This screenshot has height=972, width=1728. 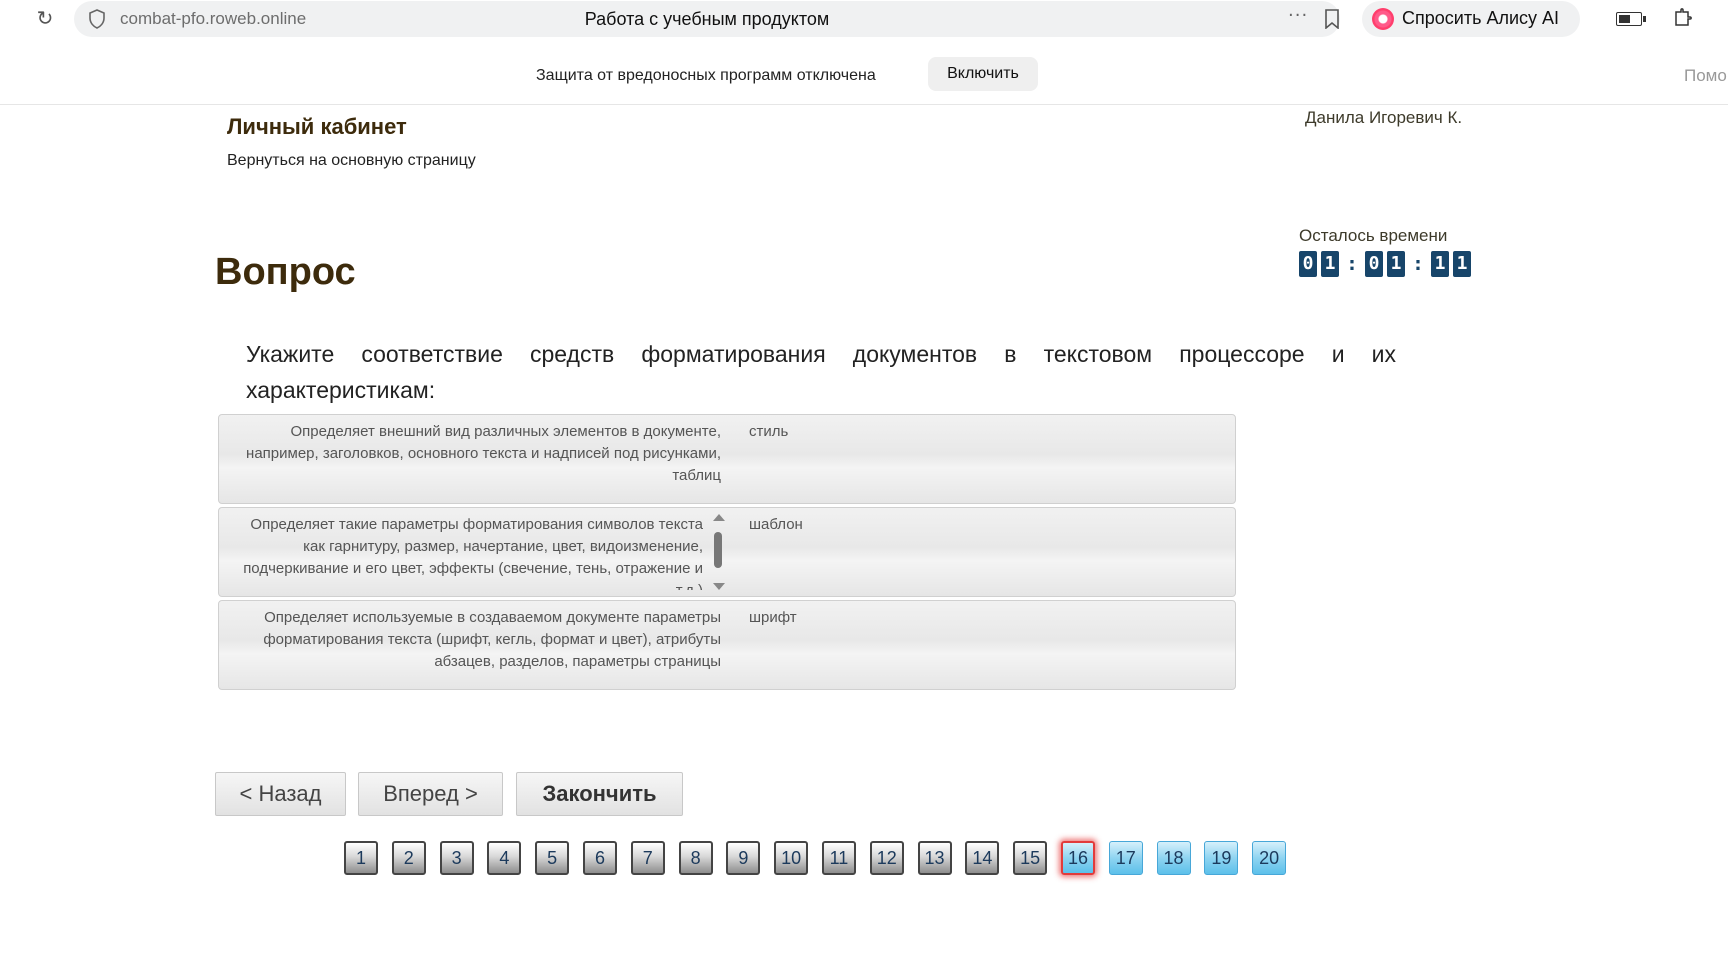 I want to click on finish-button: Закончить, so click(x=599, y=794).